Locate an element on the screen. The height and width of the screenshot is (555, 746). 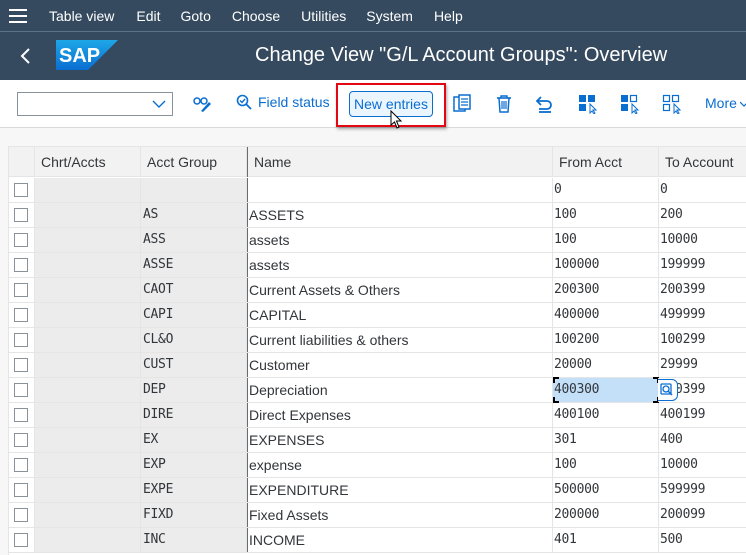
table-row: DEP Depreciation 400300 400399 is located at coordinates (377, 390).